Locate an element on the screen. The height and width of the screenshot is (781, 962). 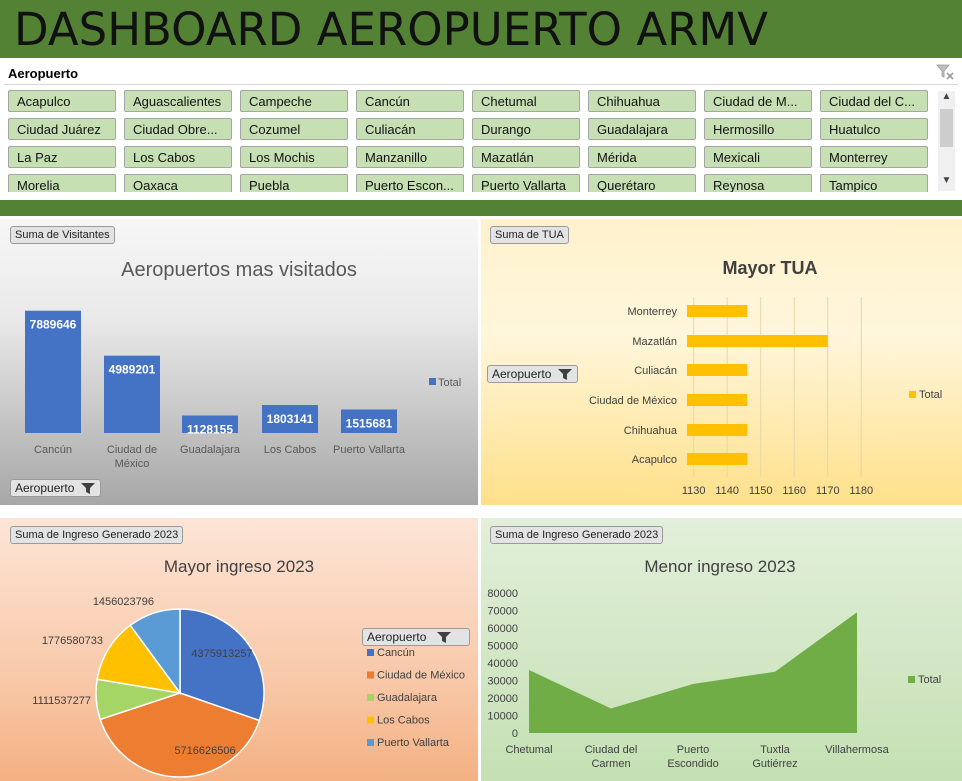
y-tick-label: Chihuahua is located at coordinates (651, 431).